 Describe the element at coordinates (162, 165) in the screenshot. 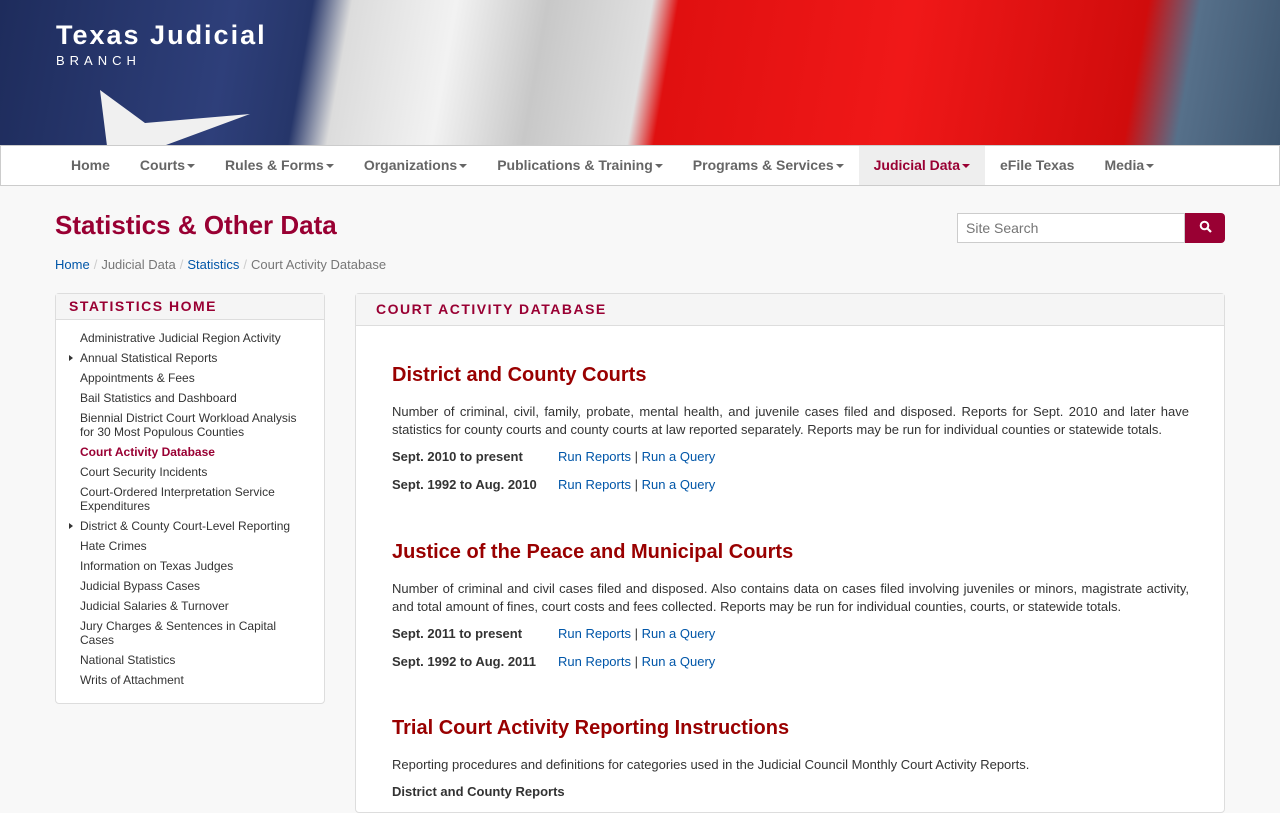

I see `nav-label: Courts` at that location.